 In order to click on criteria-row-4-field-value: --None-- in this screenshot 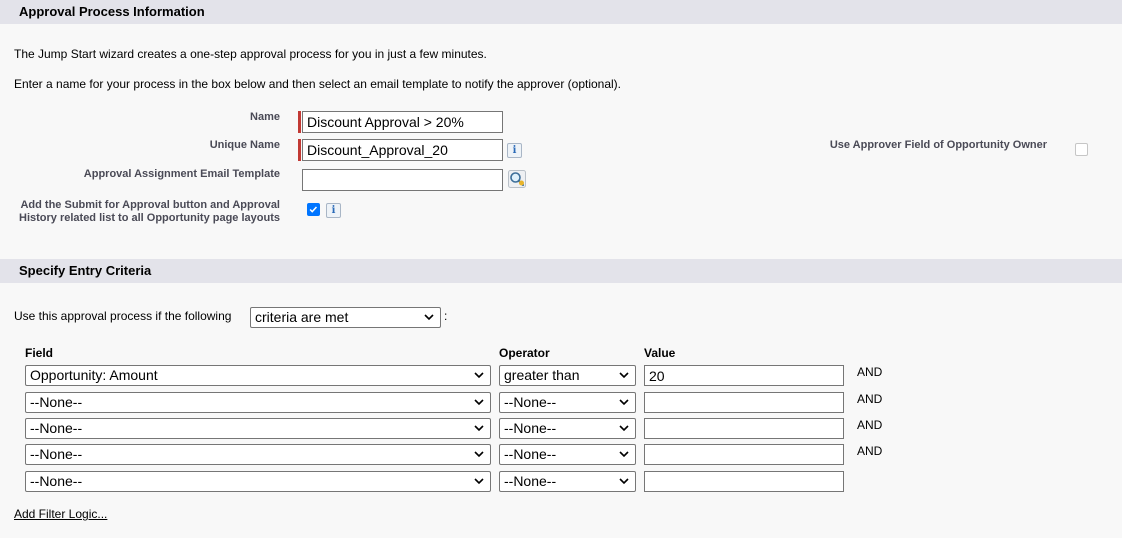, I will do `click(56, 454)`.